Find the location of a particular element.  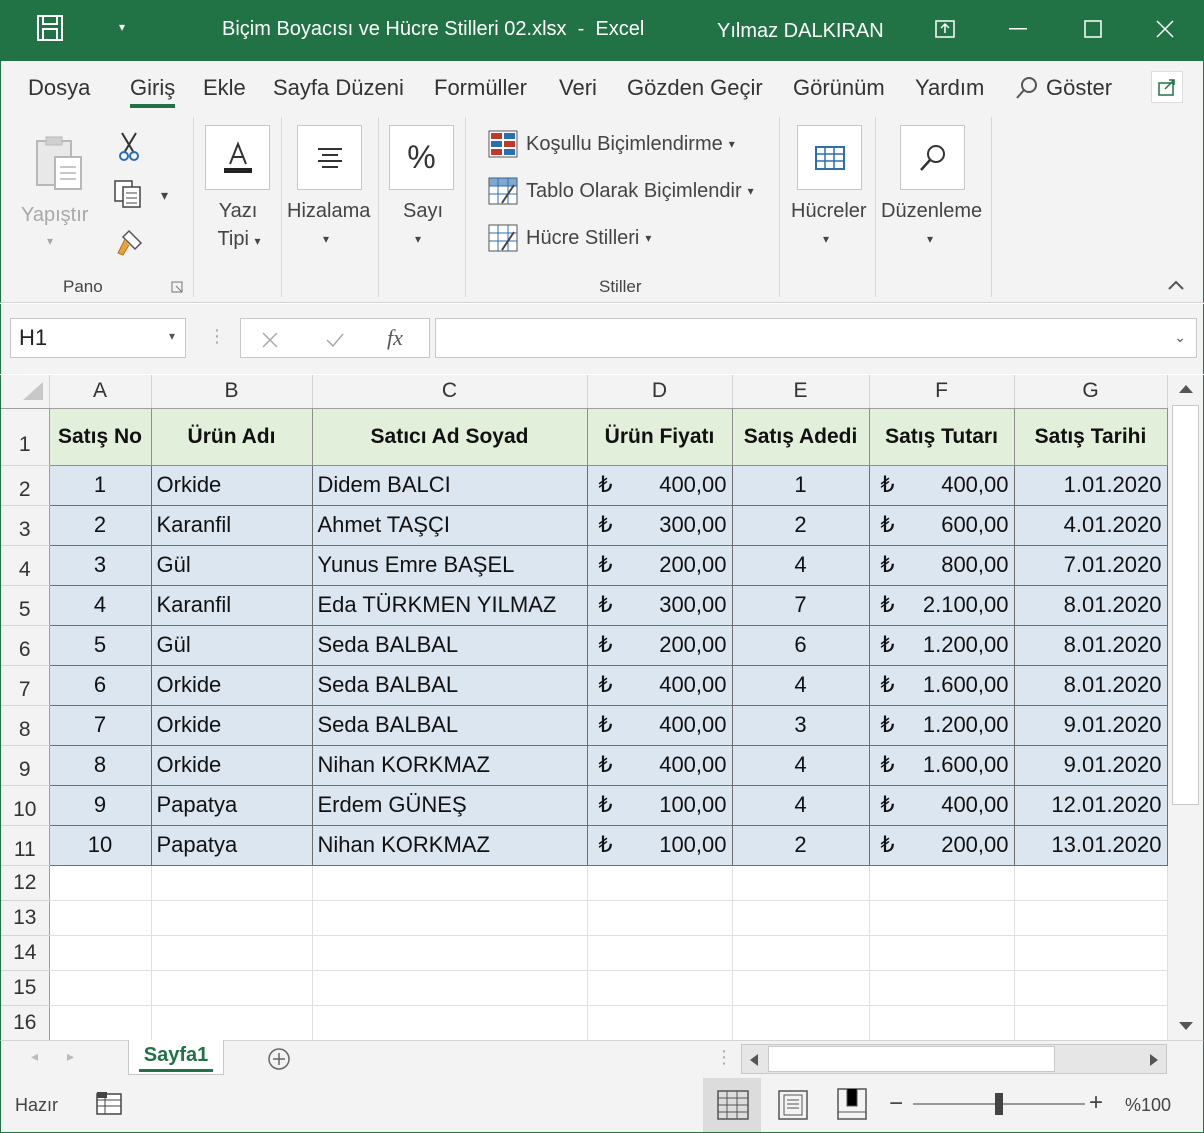

cell-urun-fiyati: ₺ 200,00 is located at coordinates (659, 565).